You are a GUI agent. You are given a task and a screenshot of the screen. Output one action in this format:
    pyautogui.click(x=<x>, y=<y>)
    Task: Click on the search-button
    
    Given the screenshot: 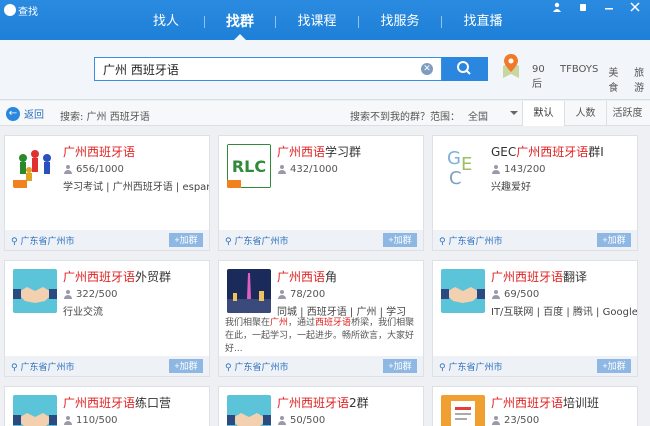 What is the action you would take?
    pyautogui.click(x=465, y=69)
    